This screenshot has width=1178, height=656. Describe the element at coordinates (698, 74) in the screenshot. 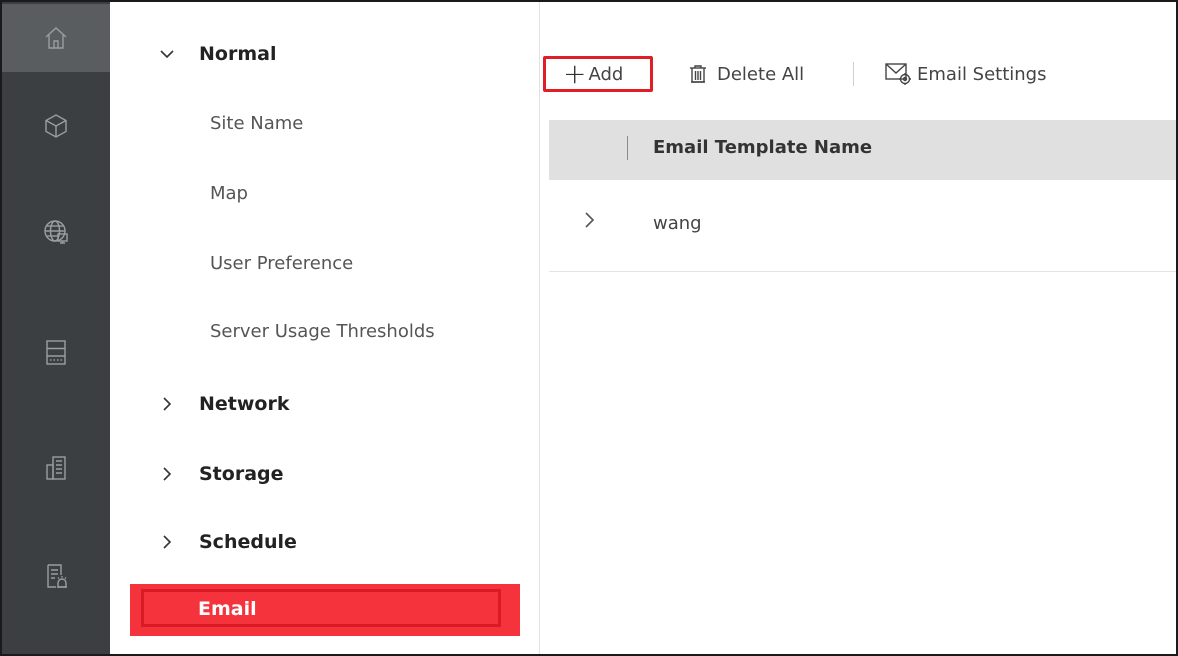

I see `trash-icon` at that location.